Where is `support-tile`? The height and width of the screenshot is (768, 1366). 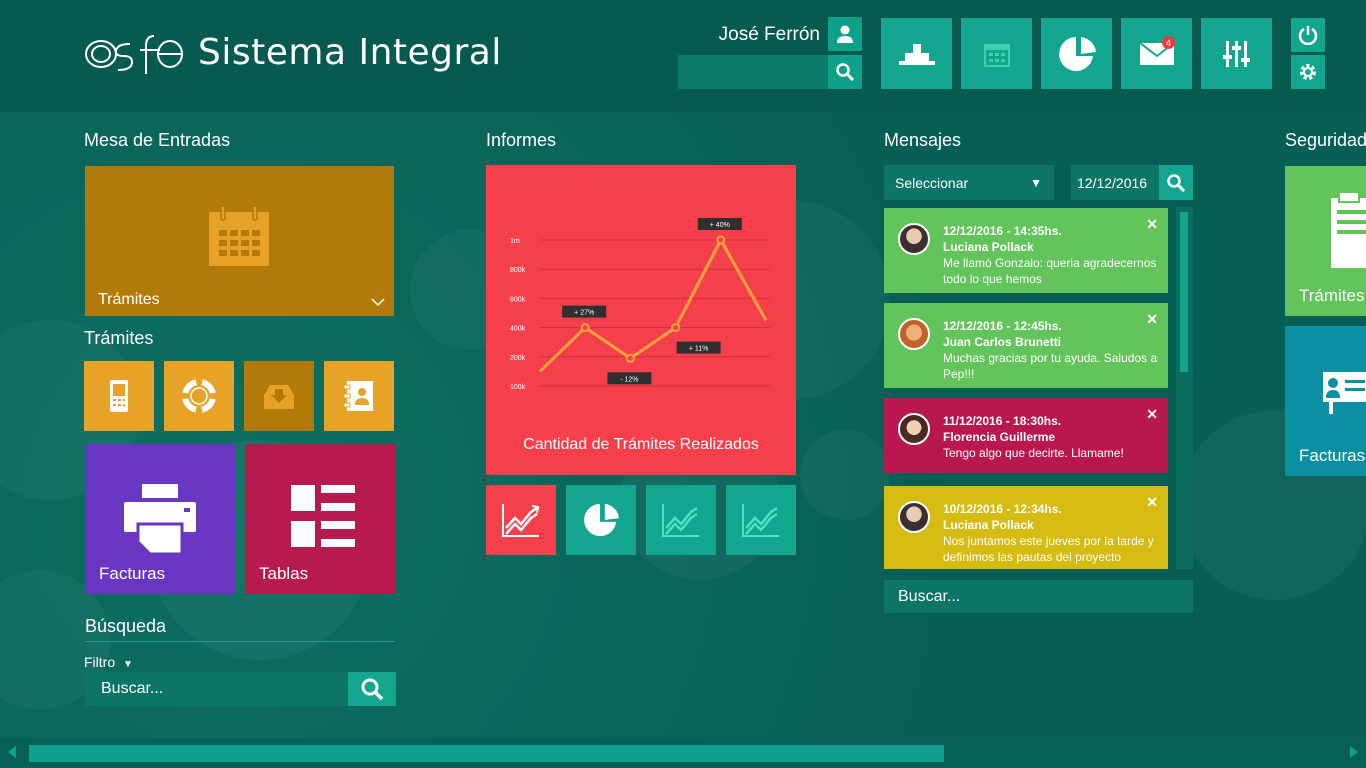 support-tile is located at coordinates (199, 396).